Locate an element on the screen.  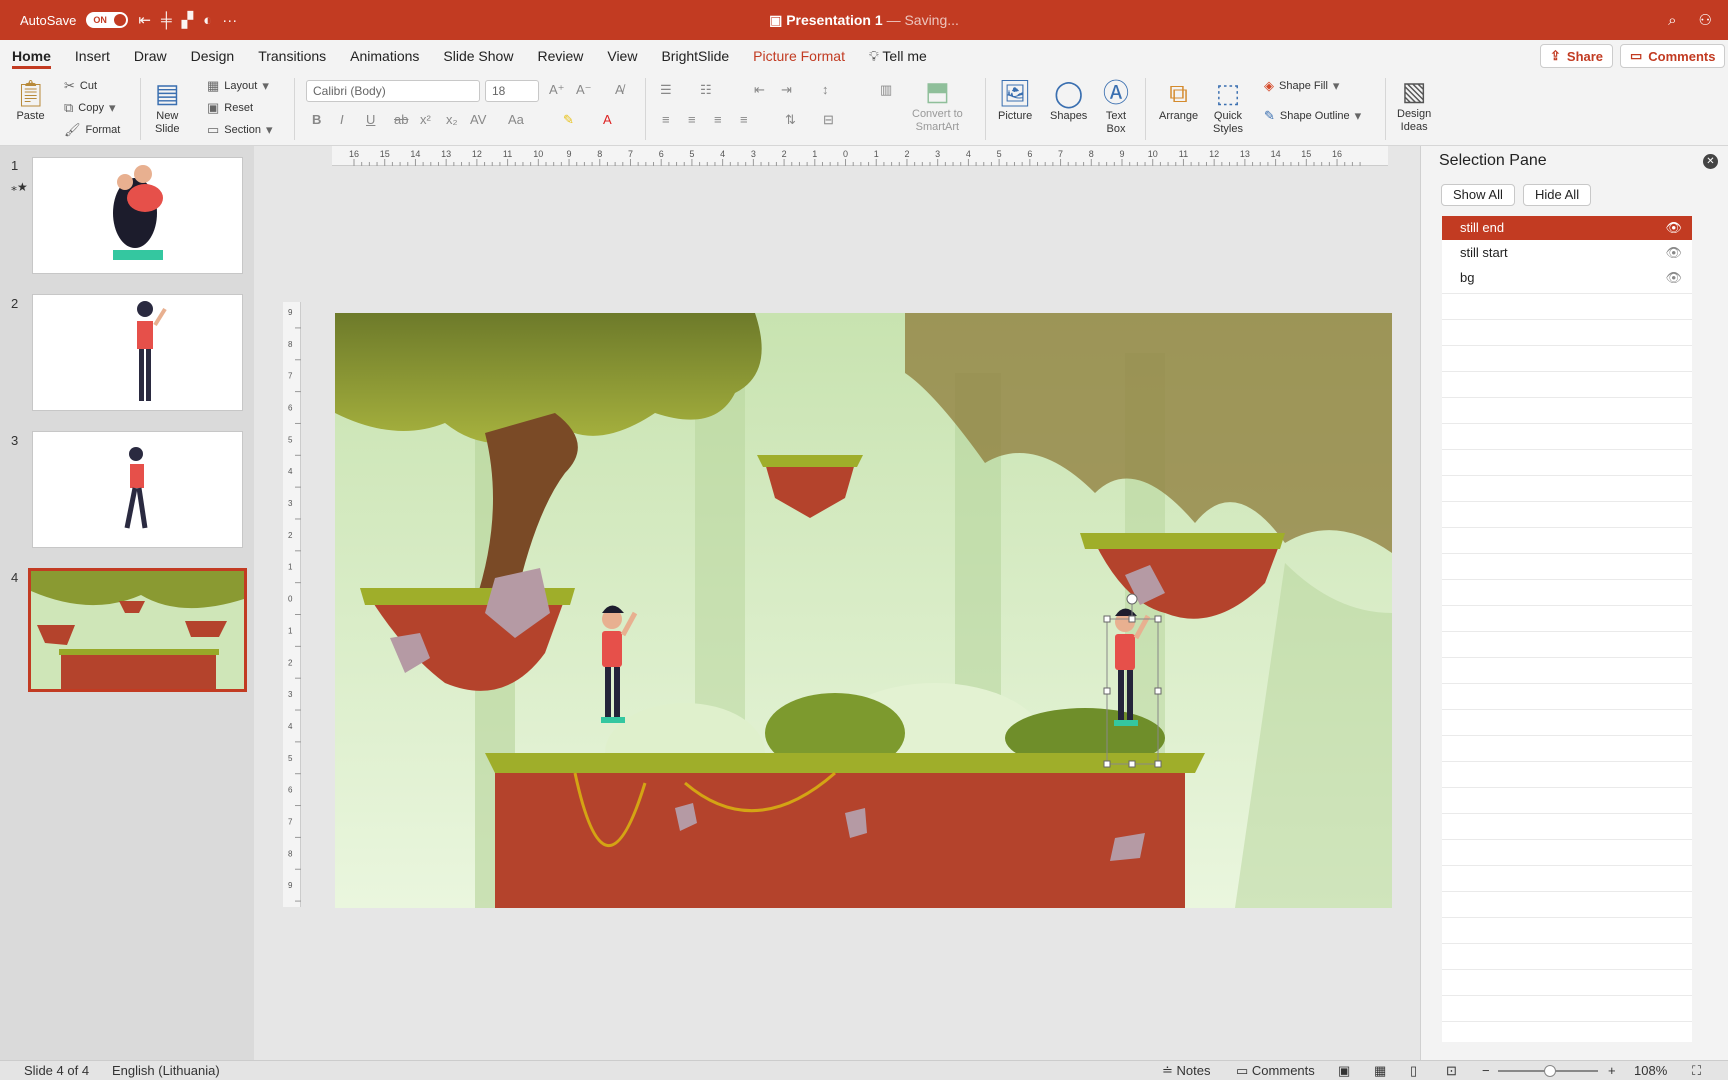
outdent-icon: ⇤ is located at coordinates (759, 90).